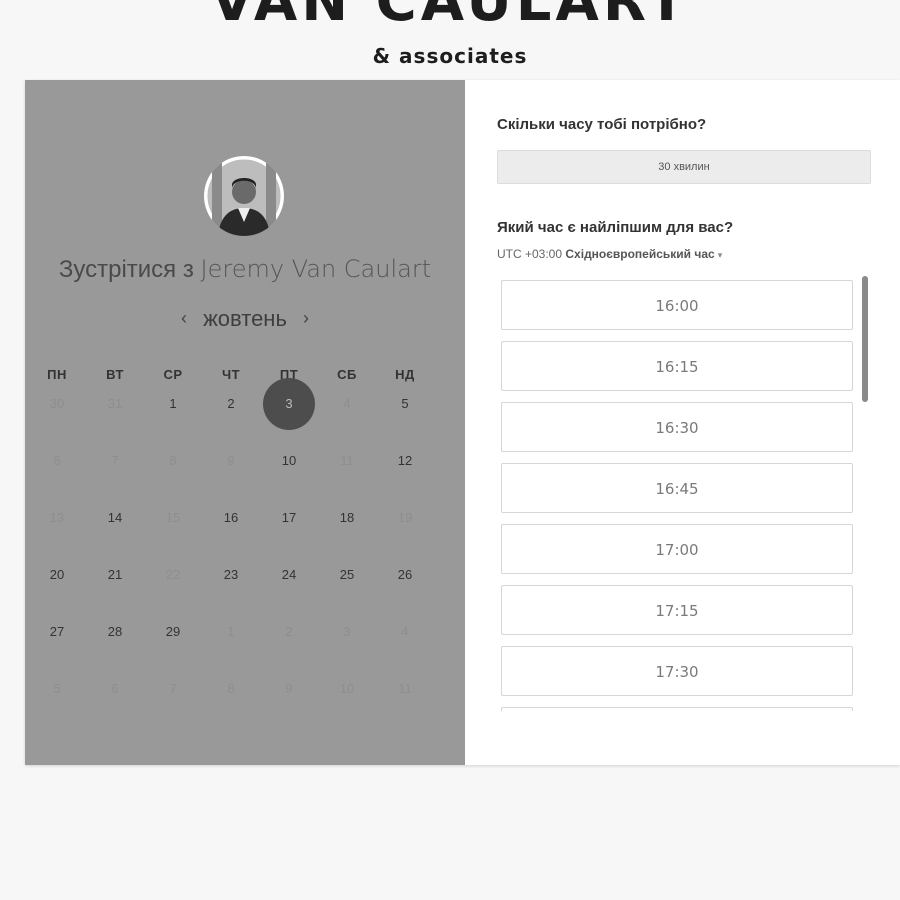  What do you see at coordinates (684, 167) in the screenshot?
I see `duration-select: 30 хвилин` at bounding box center [684, 167].